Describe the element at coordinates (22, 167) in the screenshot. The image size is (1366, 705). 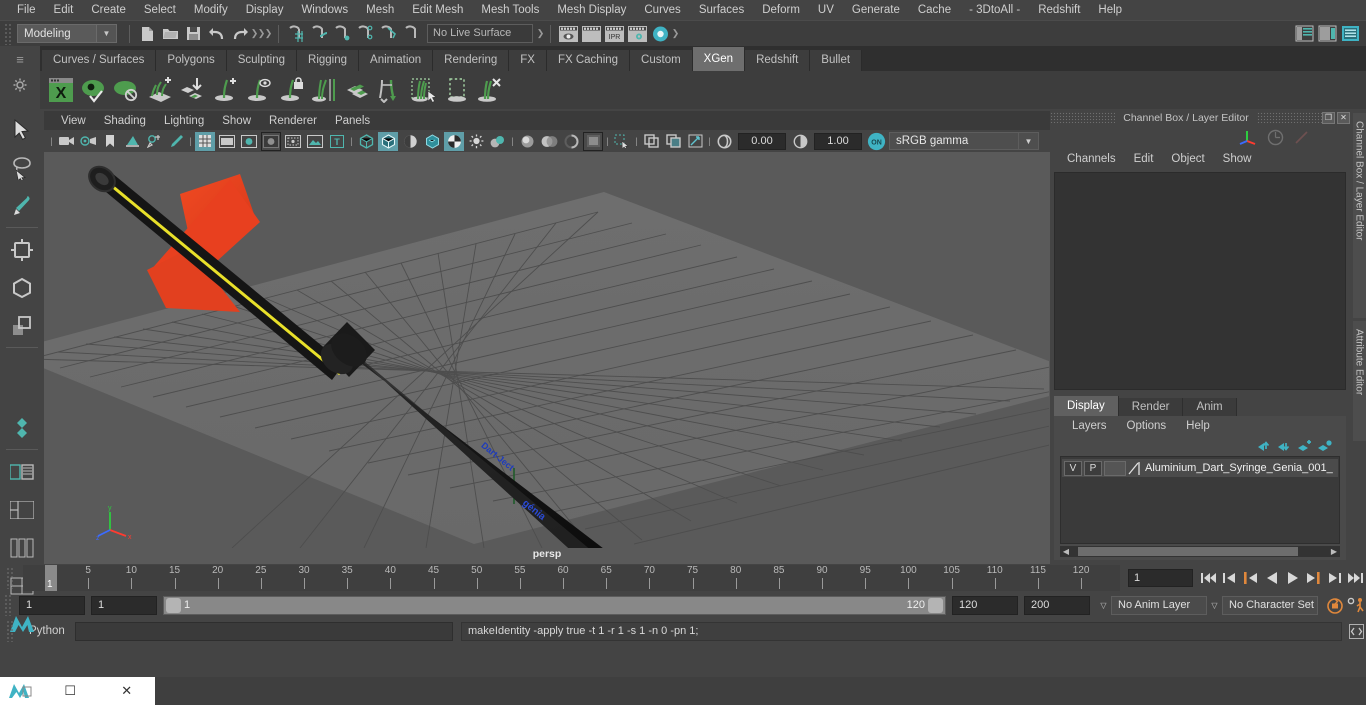
I see `lasso-select-tool-icon` at that location.